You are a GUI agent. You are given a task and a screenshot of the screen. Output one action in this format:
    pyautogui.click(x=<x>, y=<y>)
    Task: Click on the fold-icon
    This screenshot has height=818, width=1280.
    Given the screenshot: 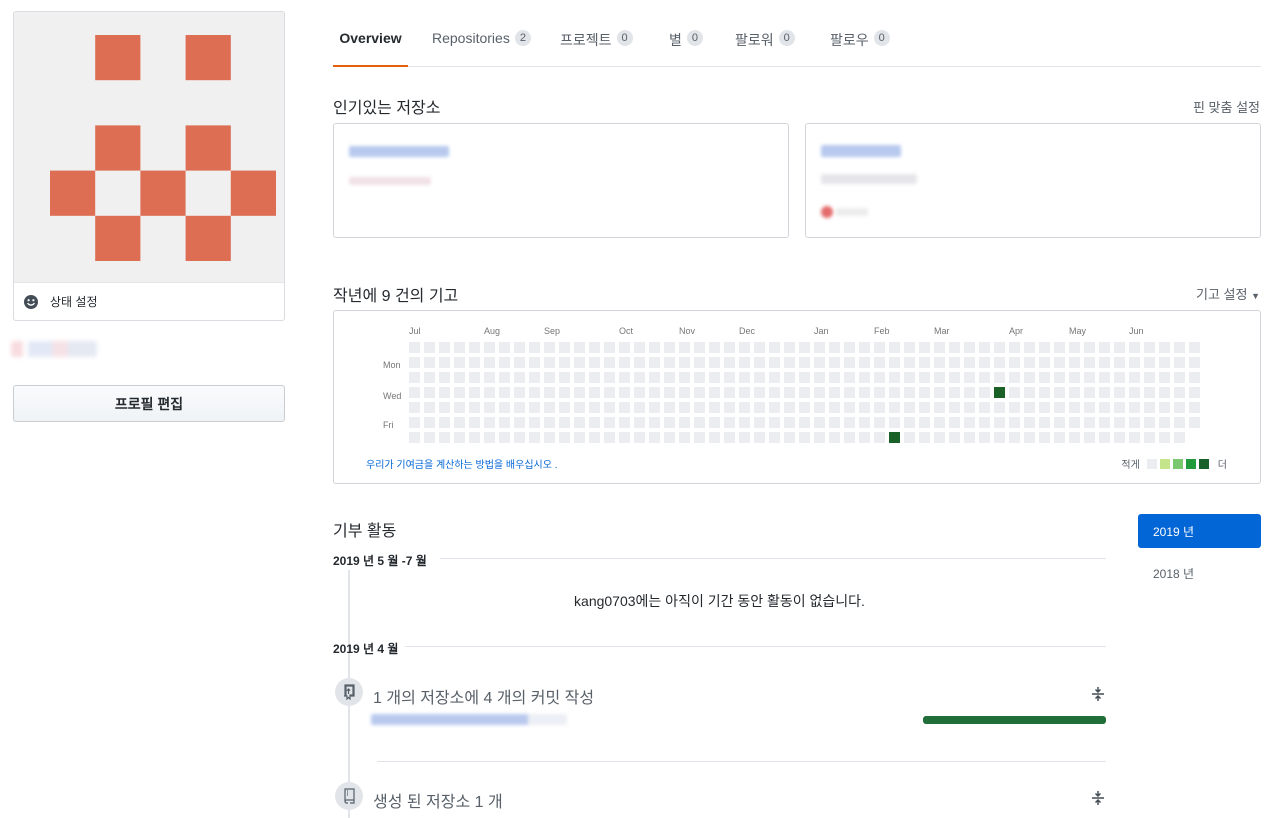 What is the action you would take?
    pyautogui.click(x=1098, y=798)
    